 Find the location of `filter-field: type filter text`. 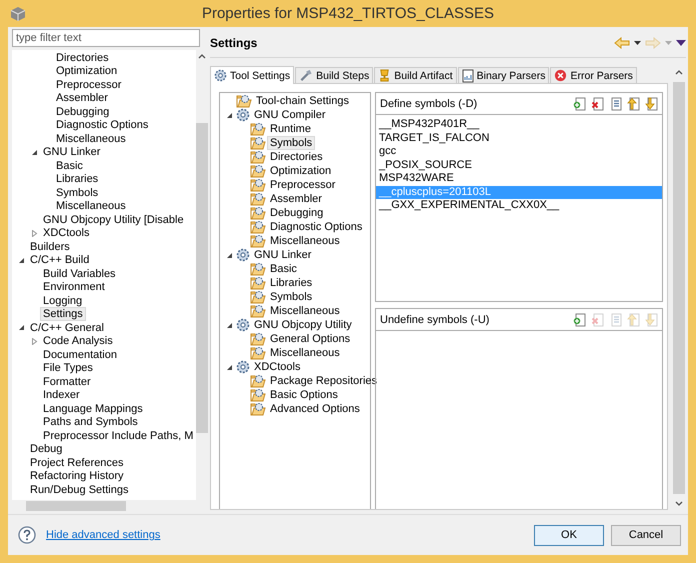

filter-field: type filter text is located at coordinates (106, 38).